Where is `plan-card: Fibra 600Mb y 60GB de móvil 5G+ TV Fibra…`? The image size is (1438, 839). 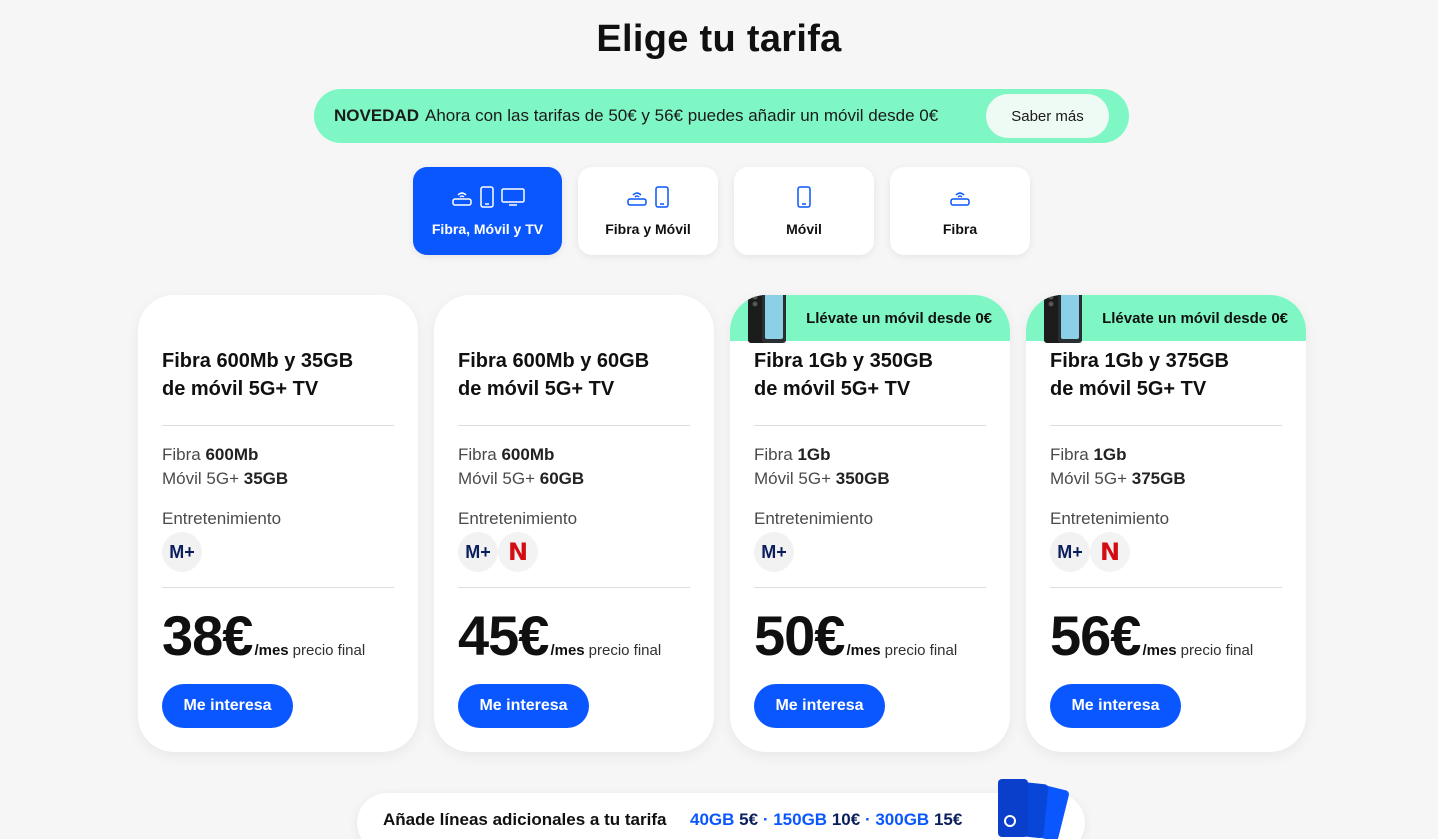 plan-card: Fibra 600Mb y 60GB de móvil 5G+ TV Fibra… is located at coordinates (574, 523).